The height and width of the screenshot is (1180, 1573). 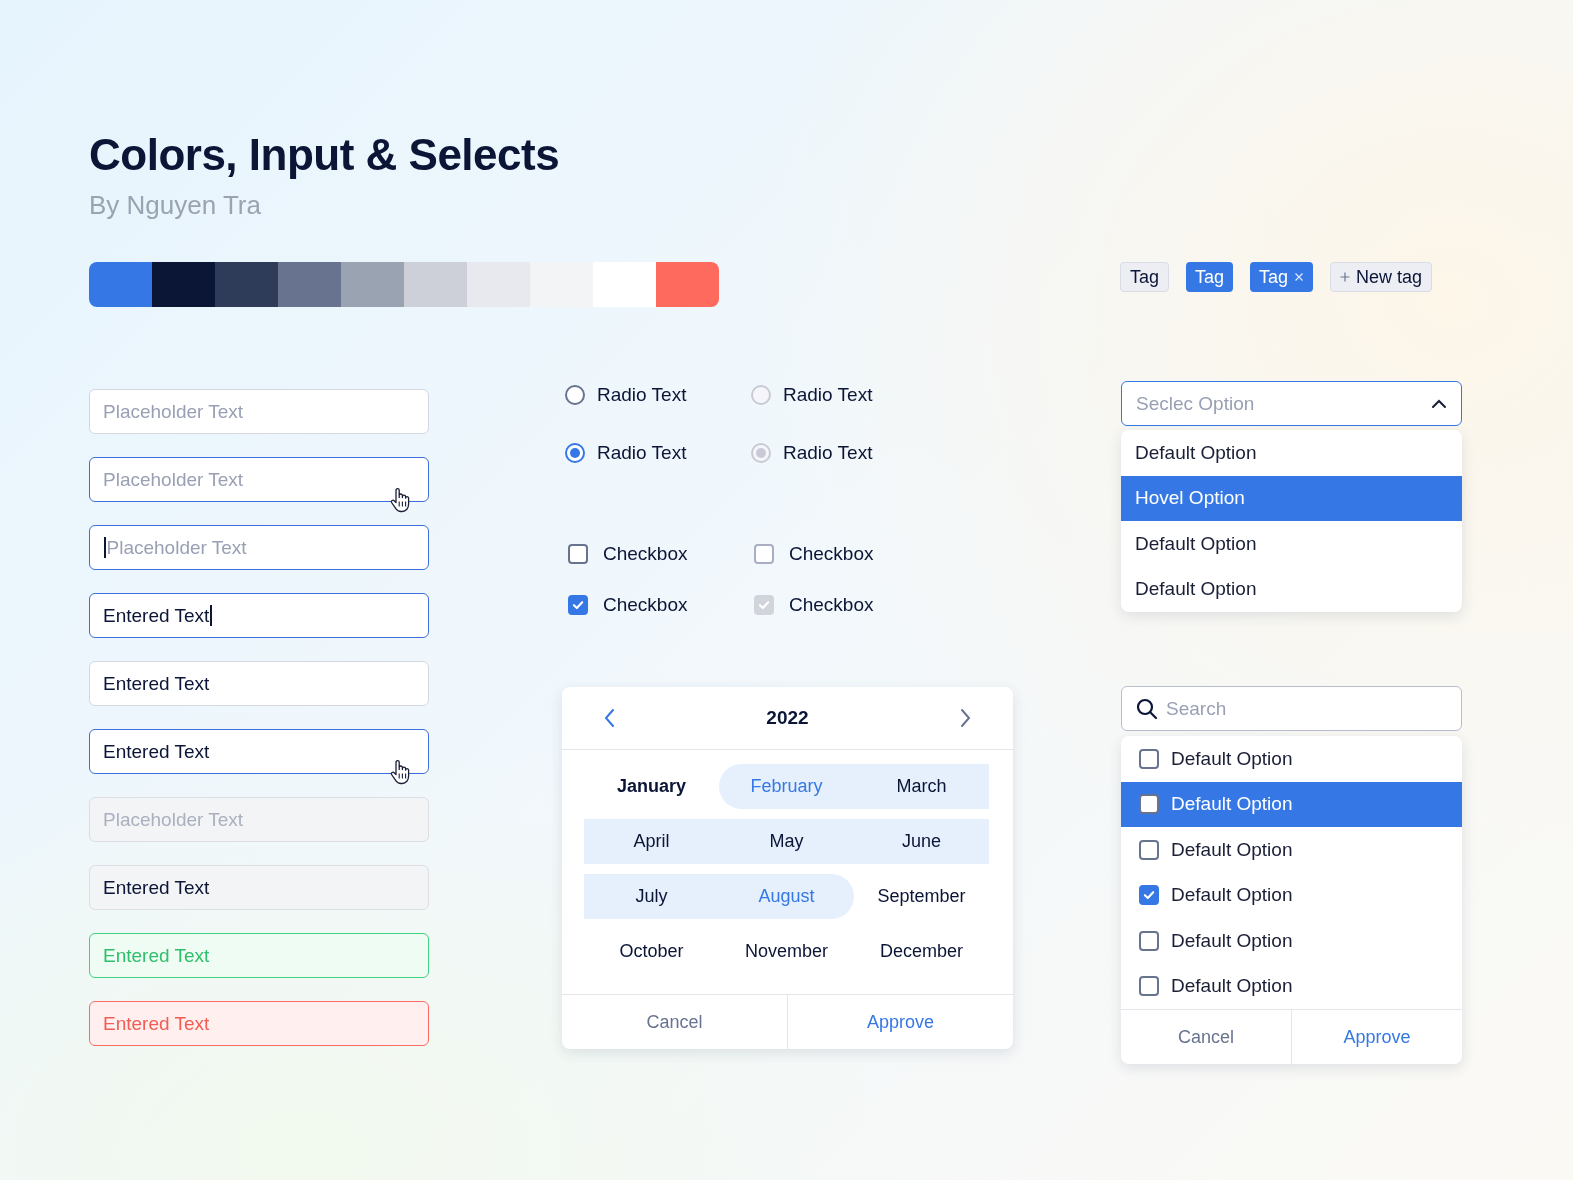 What do you see at coordinates (651, 841) in the screenshot?
I see `month-cell: April` at bounding box center [651, 841].